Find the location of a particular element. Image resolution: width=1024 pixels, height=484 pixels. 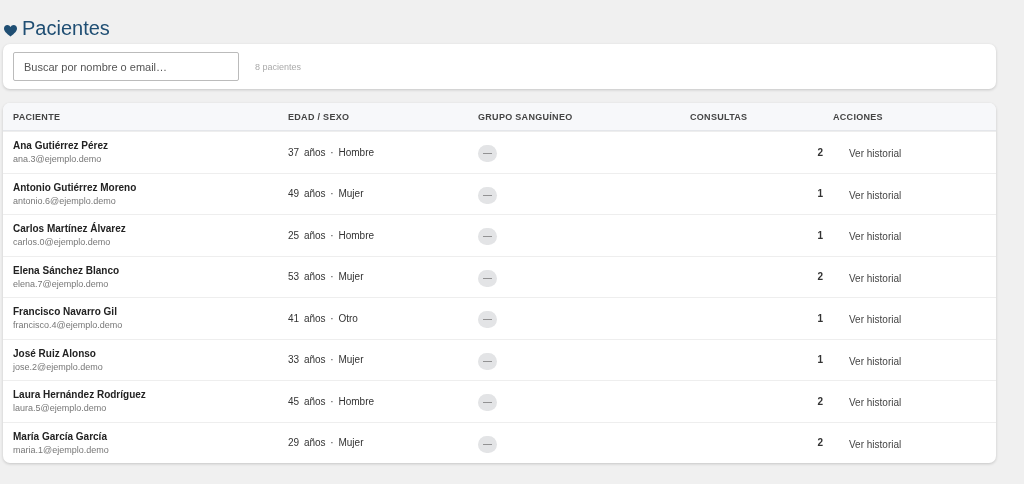

patient-count: 8 pacientes is located at coordinates (278, 66).